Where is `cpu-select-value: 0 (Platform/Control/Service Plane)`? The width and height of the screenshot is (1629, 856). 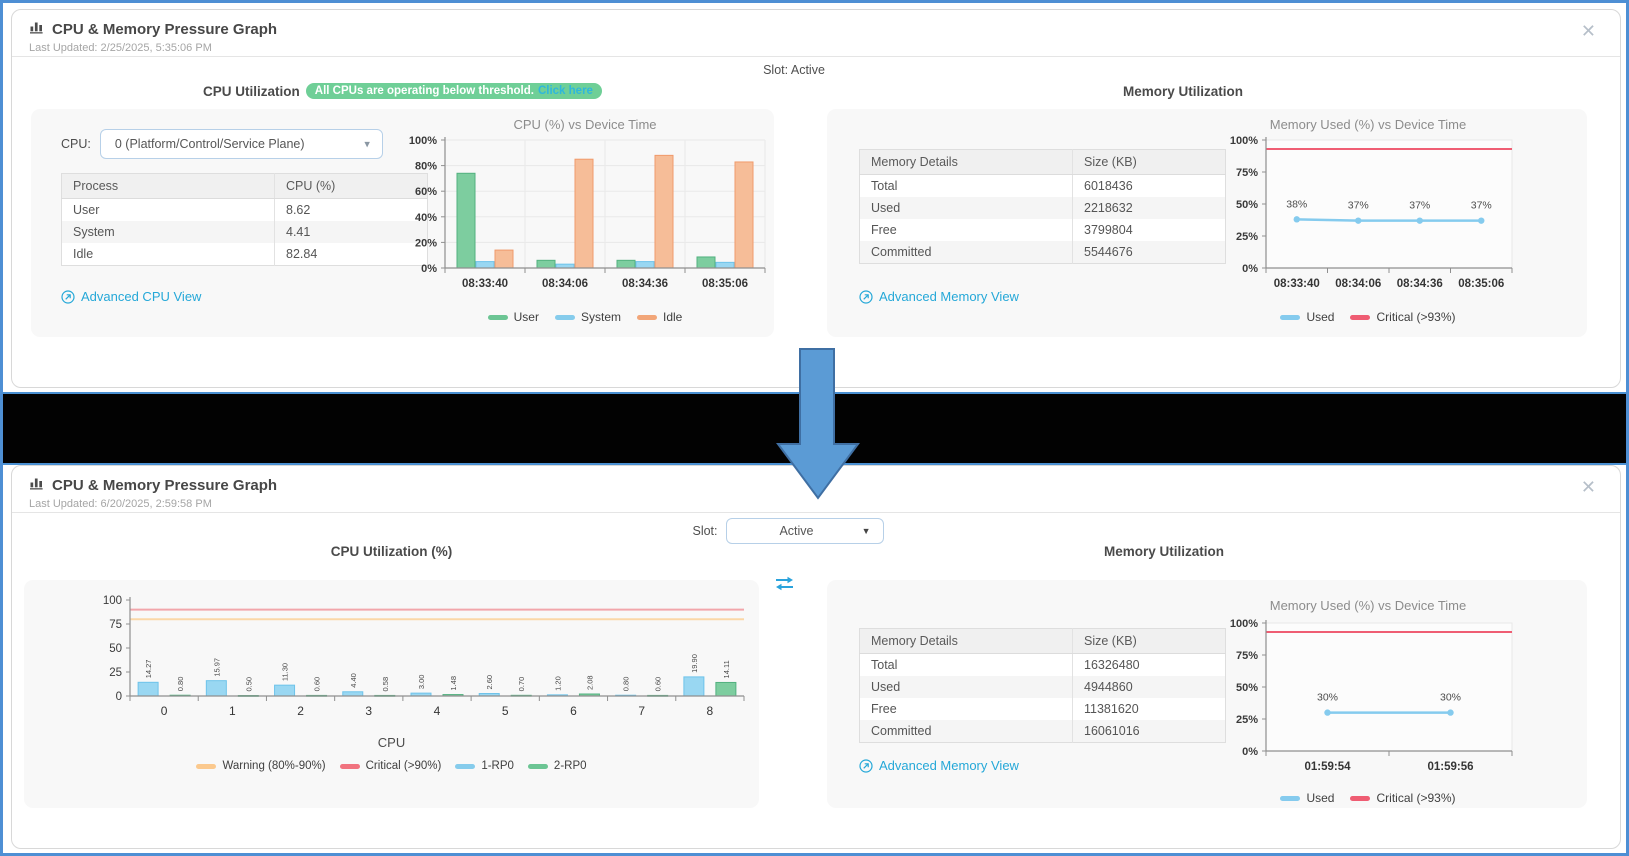
cpu-select-value: 0 (Platform/Control/Service Plane) is located at coordinates (209, 144).